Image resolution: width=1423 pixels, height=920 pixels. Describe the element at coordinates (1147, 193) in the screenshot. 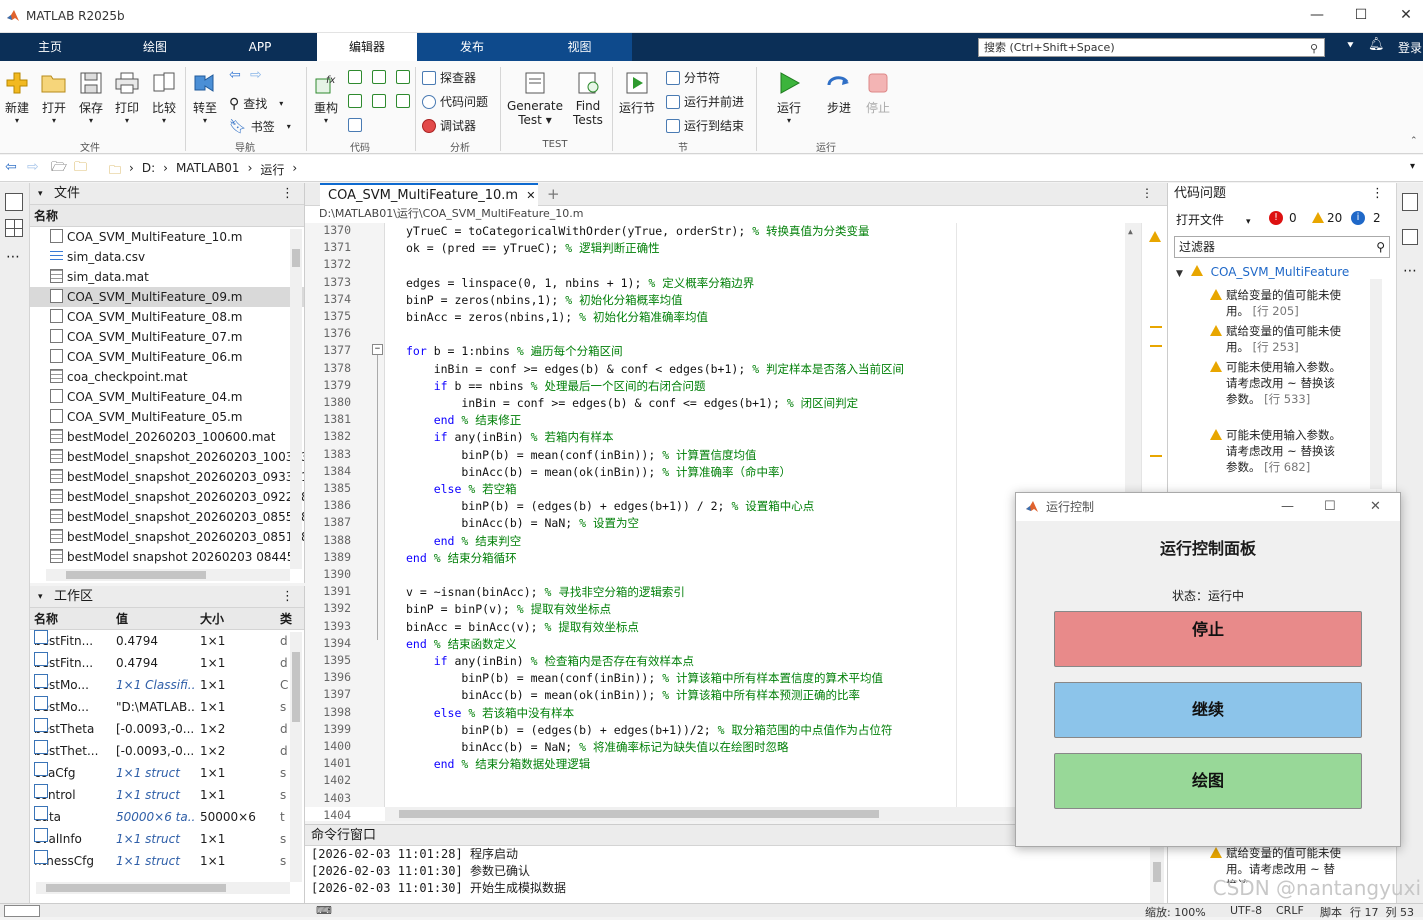

I see `editor-menu-icon: ⋮` at that location.